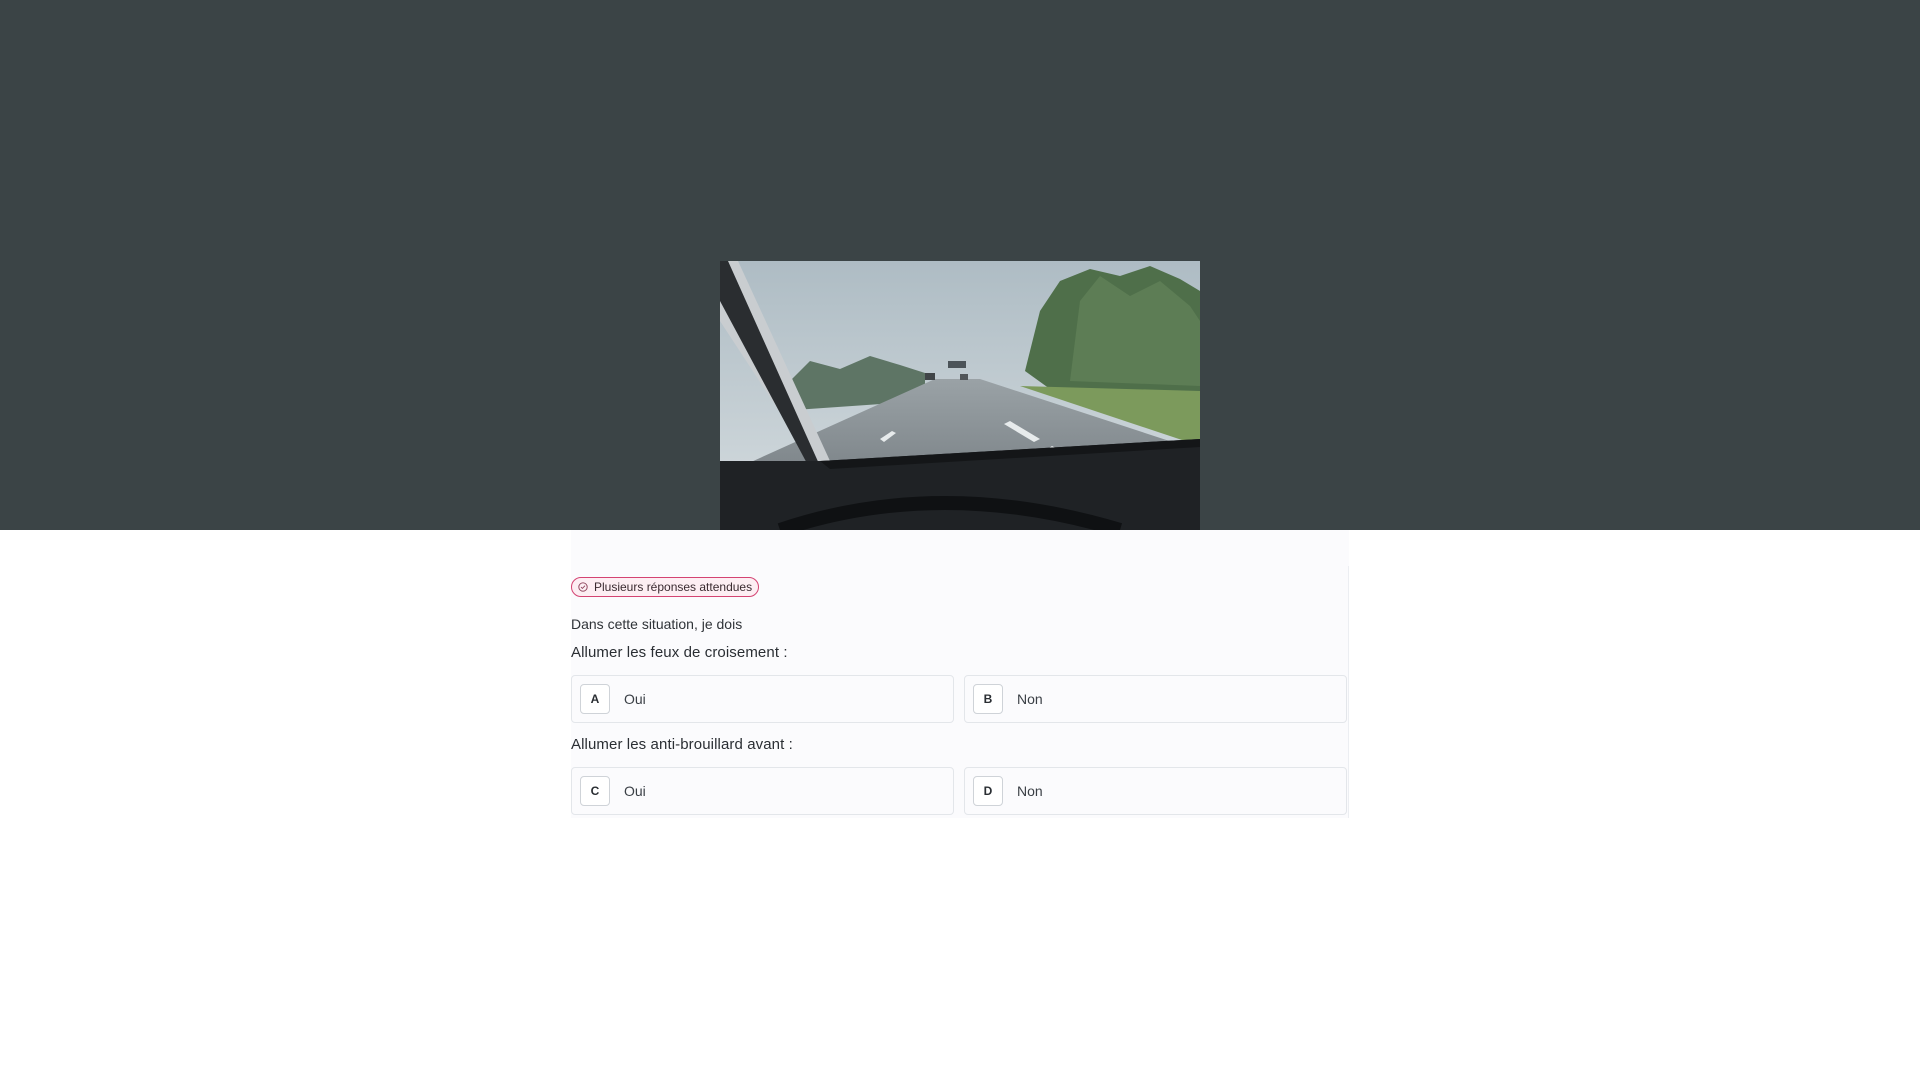  I want to click on question-prompt-2: Allumer les anti-brouillard avant :, so click(682, 744).